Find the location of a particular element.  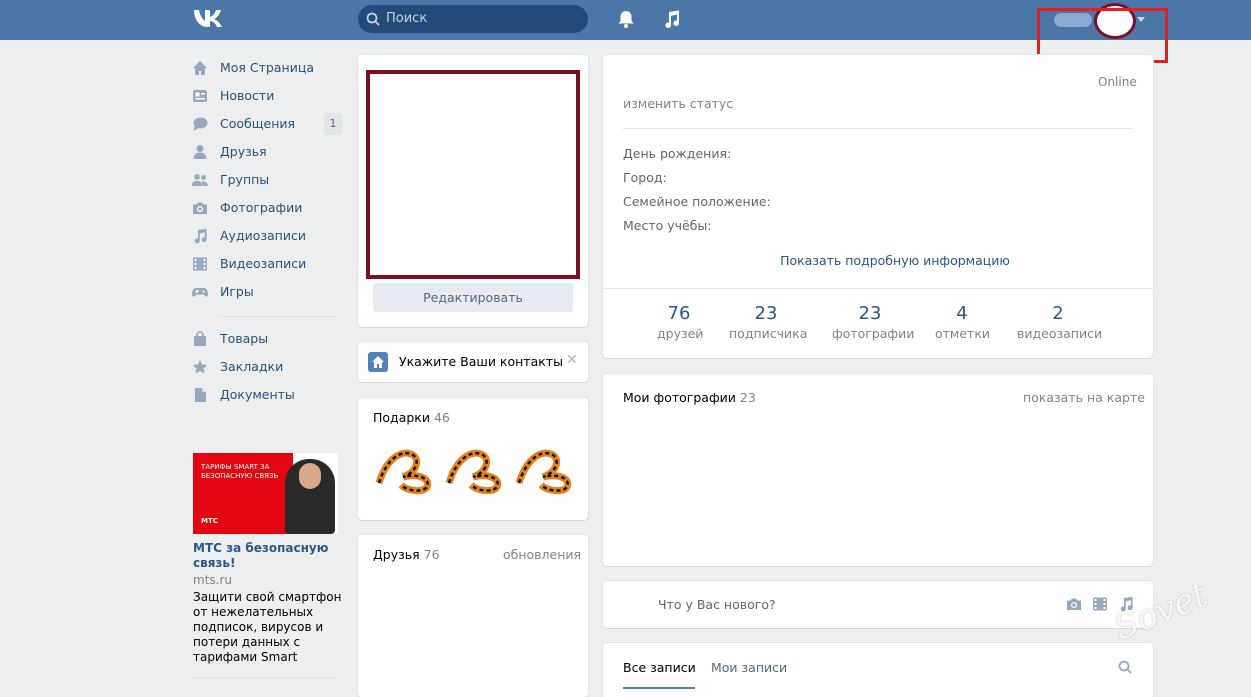

edit-profile-button: Редактировать is located at coordinates (473, 297).